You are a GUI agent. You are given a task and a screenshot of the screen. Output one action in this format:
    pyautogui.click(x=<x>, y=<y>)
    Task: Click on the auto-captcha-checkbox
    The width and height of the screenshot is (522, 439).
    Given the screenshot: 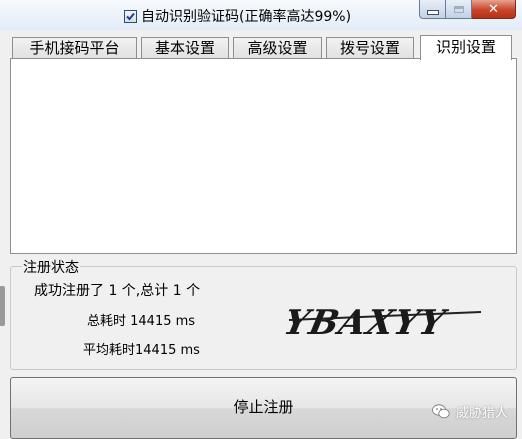 What is the action you would take?
    pyautogui.click(x=130, y=16)
    